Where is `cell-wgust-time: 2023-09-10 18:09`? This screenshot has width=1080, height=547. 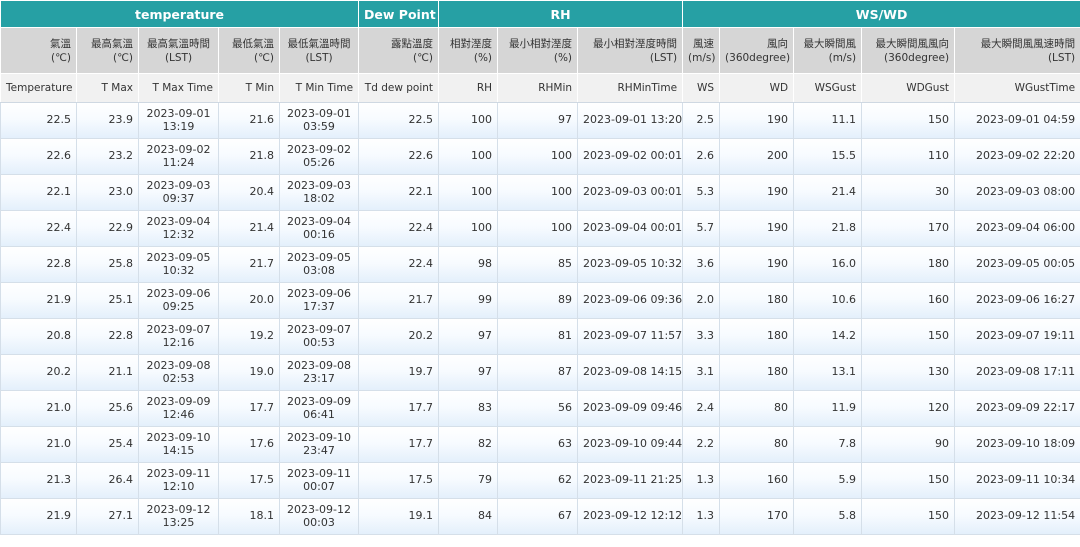 cell-wgust-time: 2023-09-10 18:09 is located at coordinates (1017, 444).